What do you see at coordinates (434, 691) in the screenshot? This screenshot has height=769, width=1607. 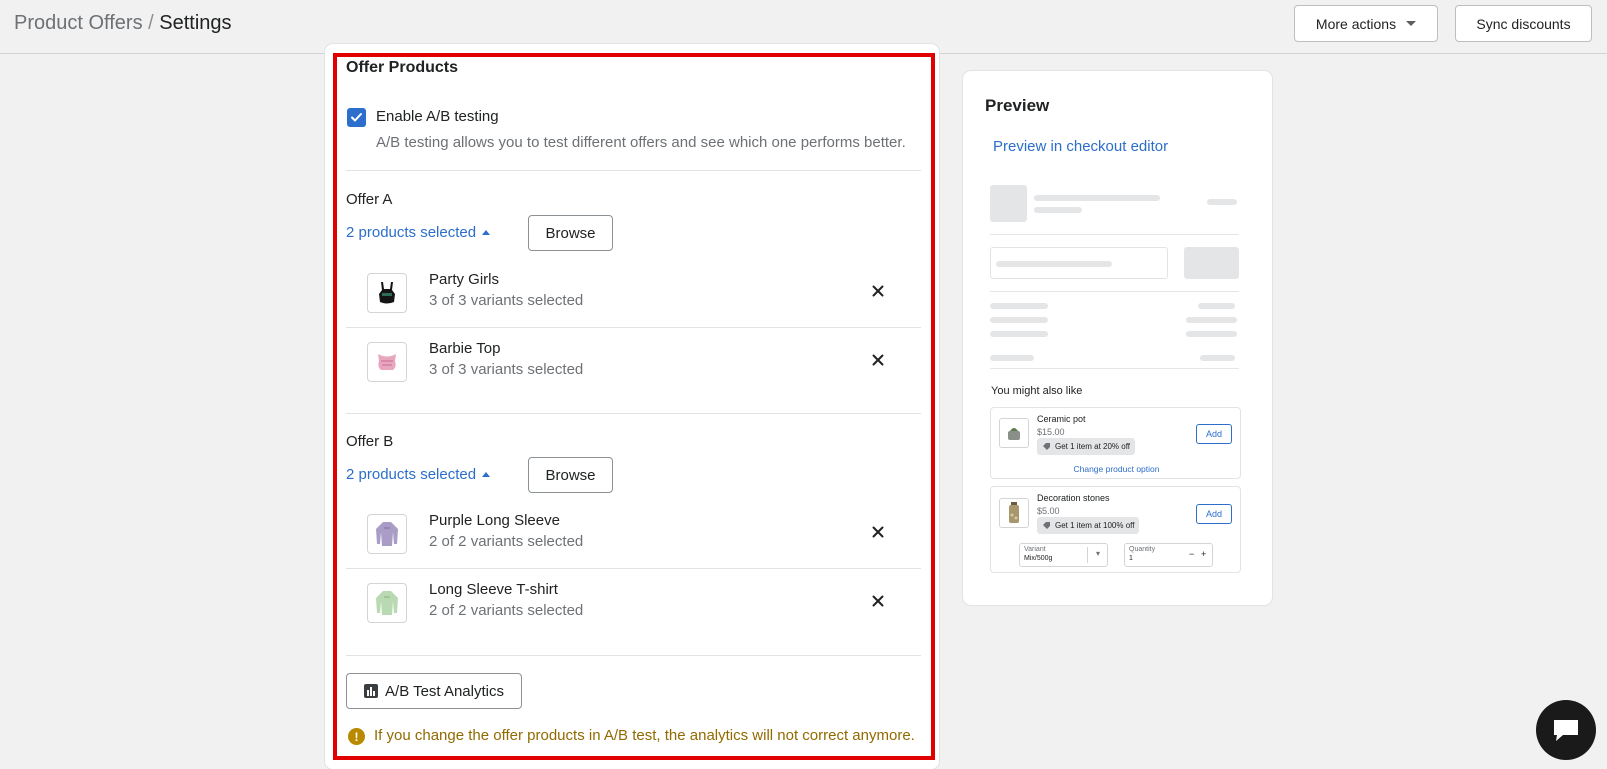 I see `ab-test-analytics-button: A/B Test Analytics` at bounding box center [434, 691].